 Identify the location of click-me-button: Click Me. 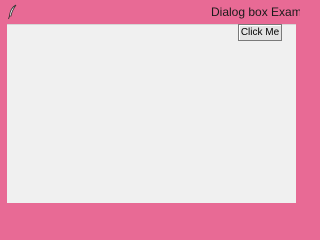
(260, 32).